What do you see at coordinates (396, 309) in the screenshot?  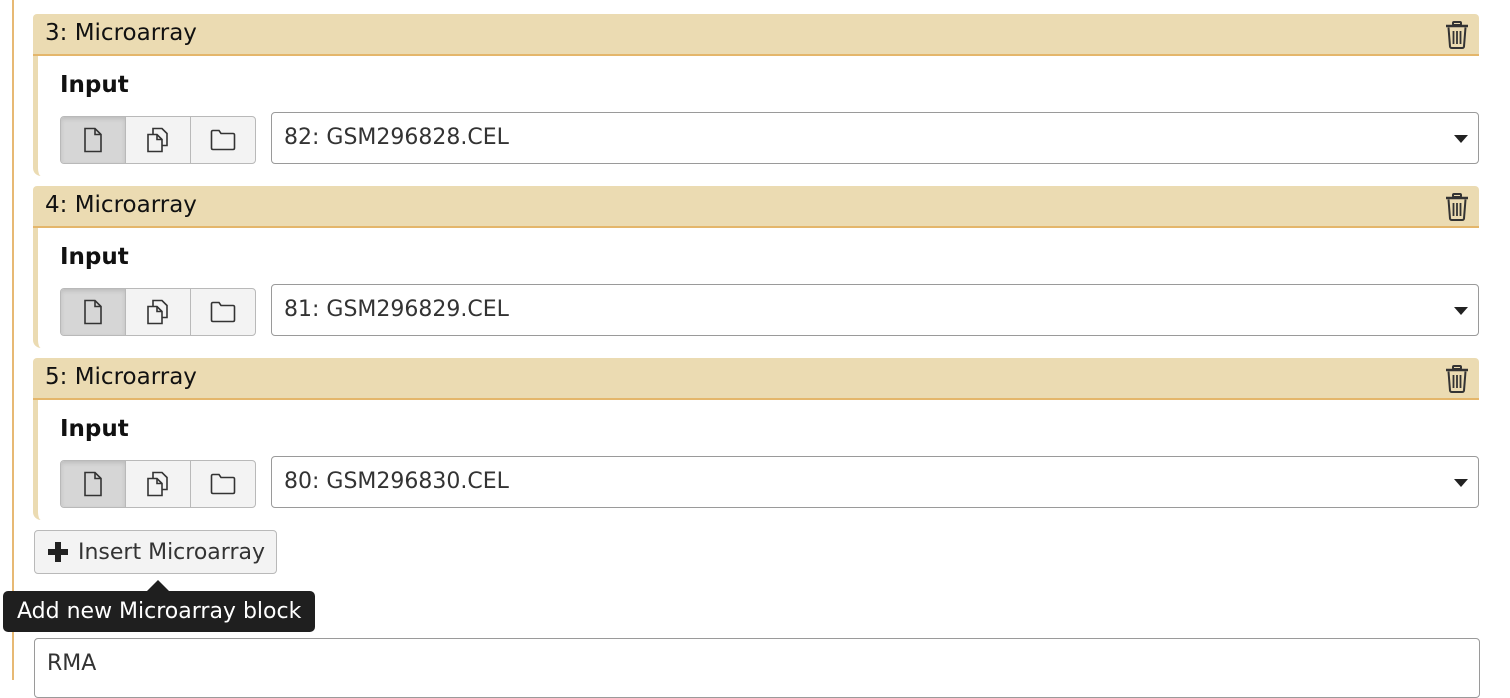 I see `select-value: 81: GSM296829.CEL` at bounding box center [396, 309].